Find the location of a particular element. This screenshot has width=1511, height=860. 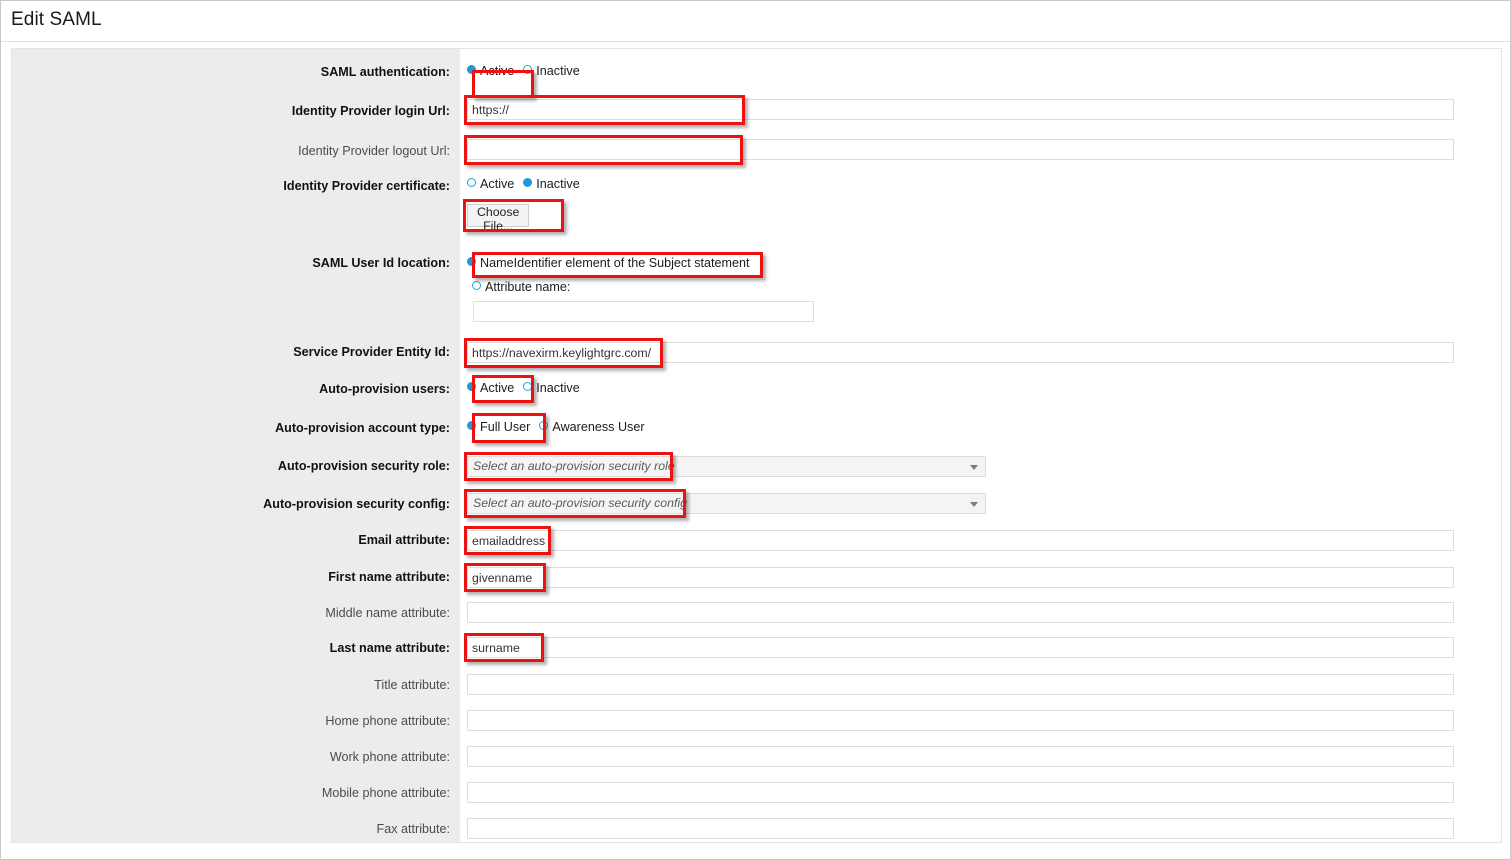

label-auto-provision-security-config: Auto-provision security config: is located at coordinates (356, 504).